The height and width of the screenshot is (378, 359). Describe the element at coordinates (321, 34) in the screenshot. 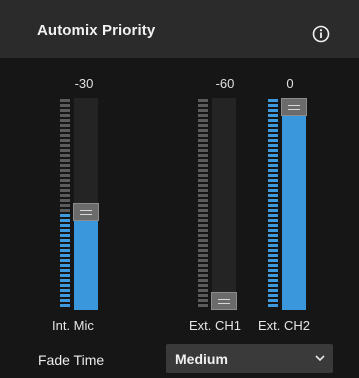

I see `info-circle-icon` at that location.